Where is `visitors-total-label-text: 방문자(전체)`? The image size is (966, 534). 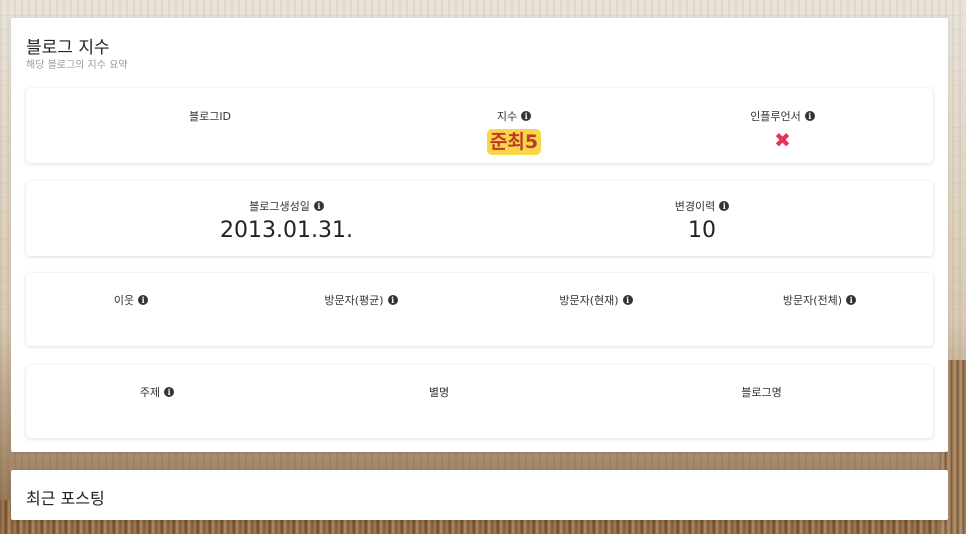
visitors-total-label-text: 방문자(전체) is located at coordinates (812, 300).